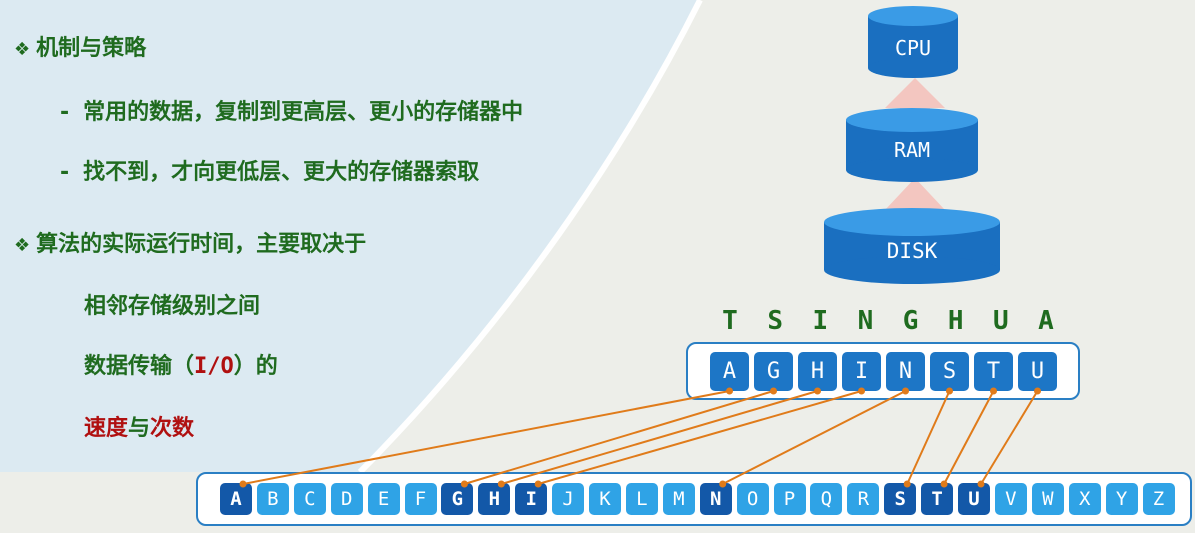  I want to click on sub-bullet-fetch-down: - 找不到，才向更低层、更大的存储器索取, so click(269, 170).